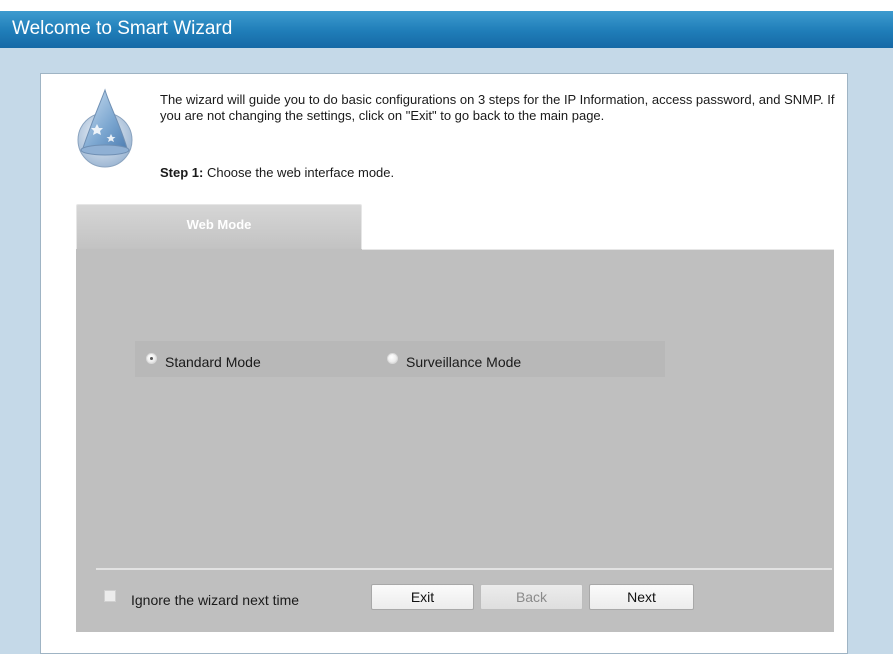 The height and width of the screenshot is (654, 893). I want to click on surveillance-mode-label: Surveillance Mode, so click(463, 362).